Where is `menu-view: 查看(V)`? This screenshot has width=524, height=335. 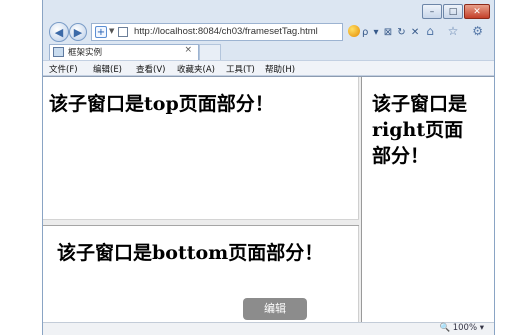 menu-view: 查看(V) is located at coordinates (150, 69).